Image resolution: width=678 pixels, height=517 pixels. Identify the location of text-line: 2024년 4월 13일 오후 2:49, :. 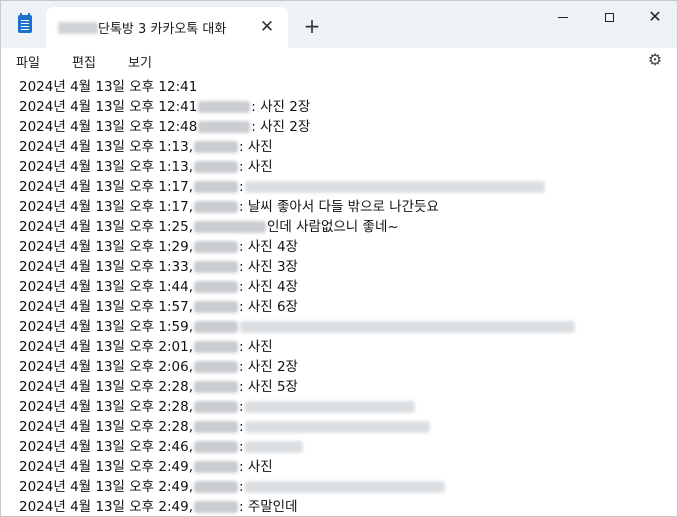
(232, 485).